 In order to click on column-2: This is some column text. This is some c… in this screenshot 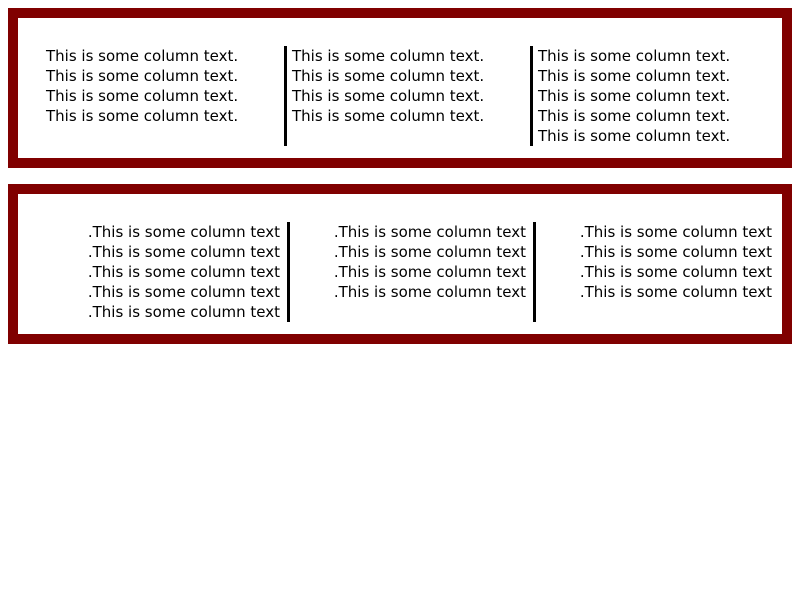, I will do `click(405, 96)`.